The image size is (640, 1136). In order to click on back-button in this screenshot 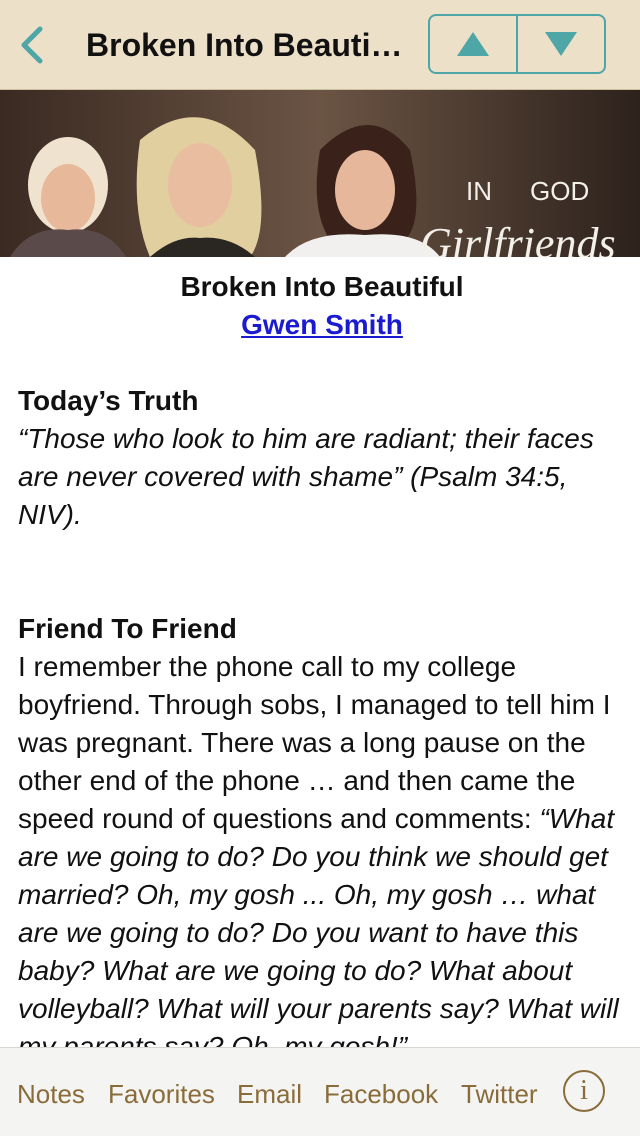, I will do `click(32, 45)`.